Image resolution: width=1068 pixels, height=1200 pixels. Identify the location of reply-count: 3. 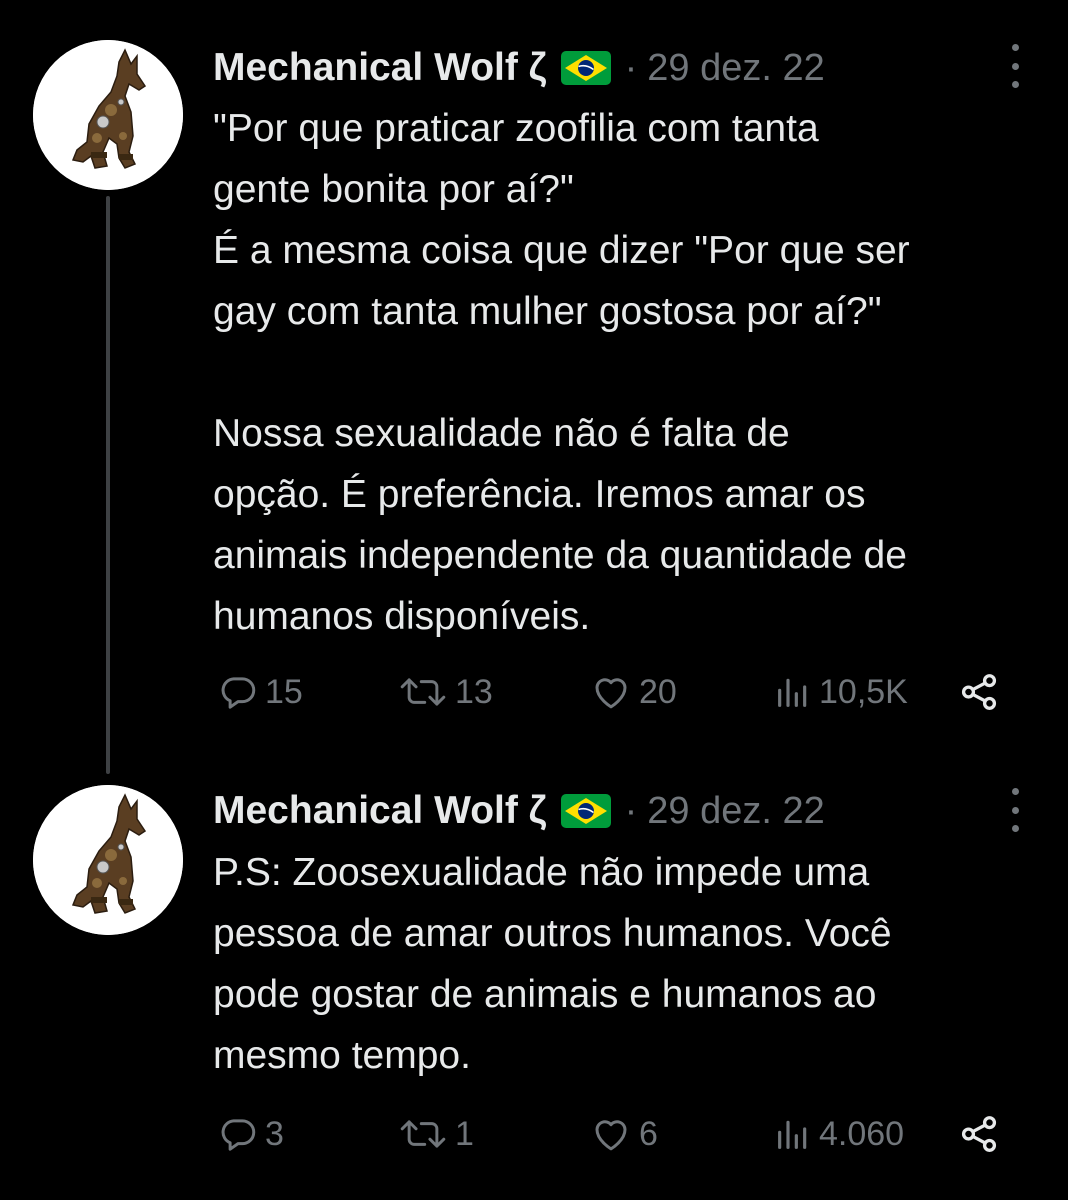
(274, 1133).